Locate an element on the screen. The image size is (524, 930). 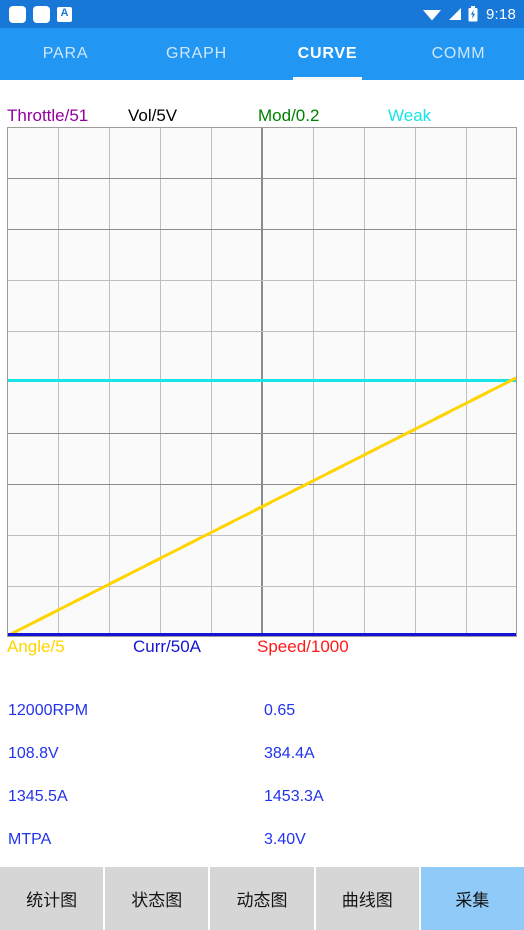
readout-row: 1345.5A 1453.3A is located at coordinates (262, 807).